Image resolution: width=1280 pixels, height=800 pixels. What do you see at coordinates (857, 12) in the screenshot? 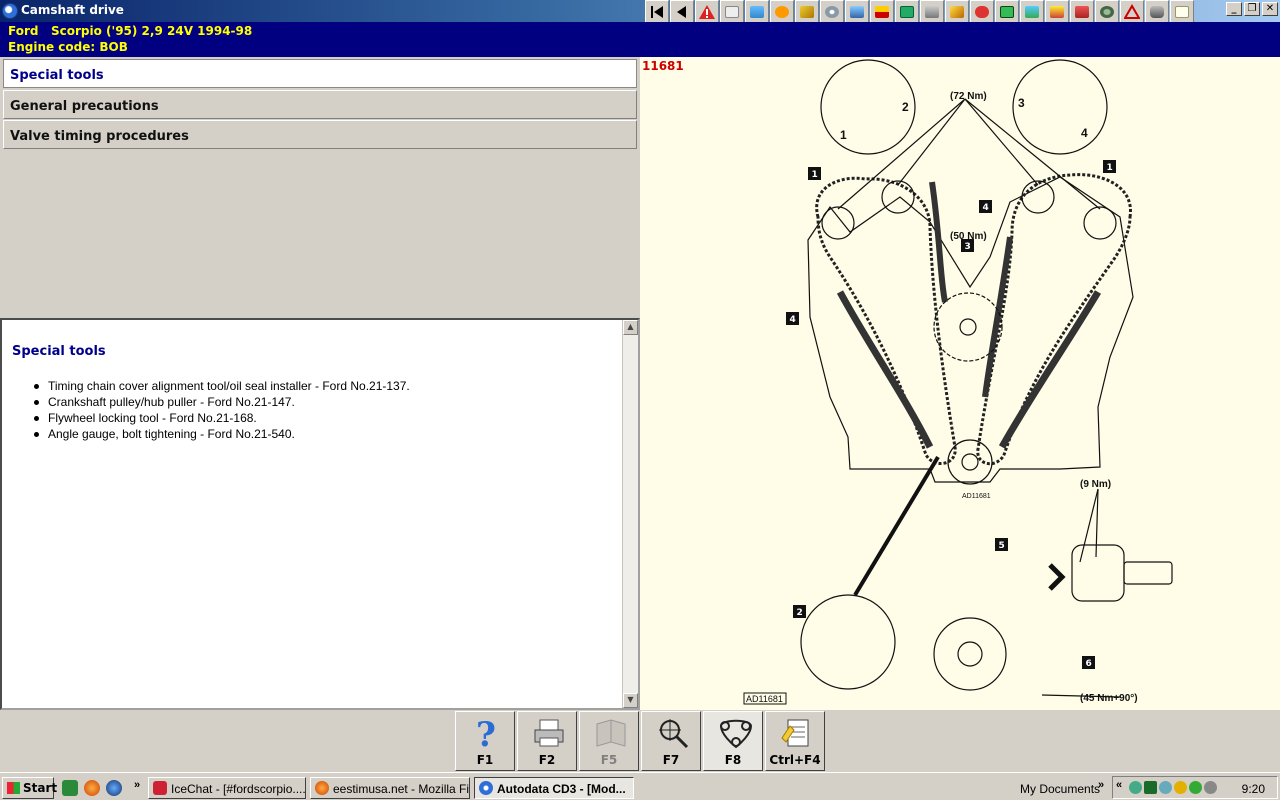
I see `tools-icon` at bounding box center [857, 12].